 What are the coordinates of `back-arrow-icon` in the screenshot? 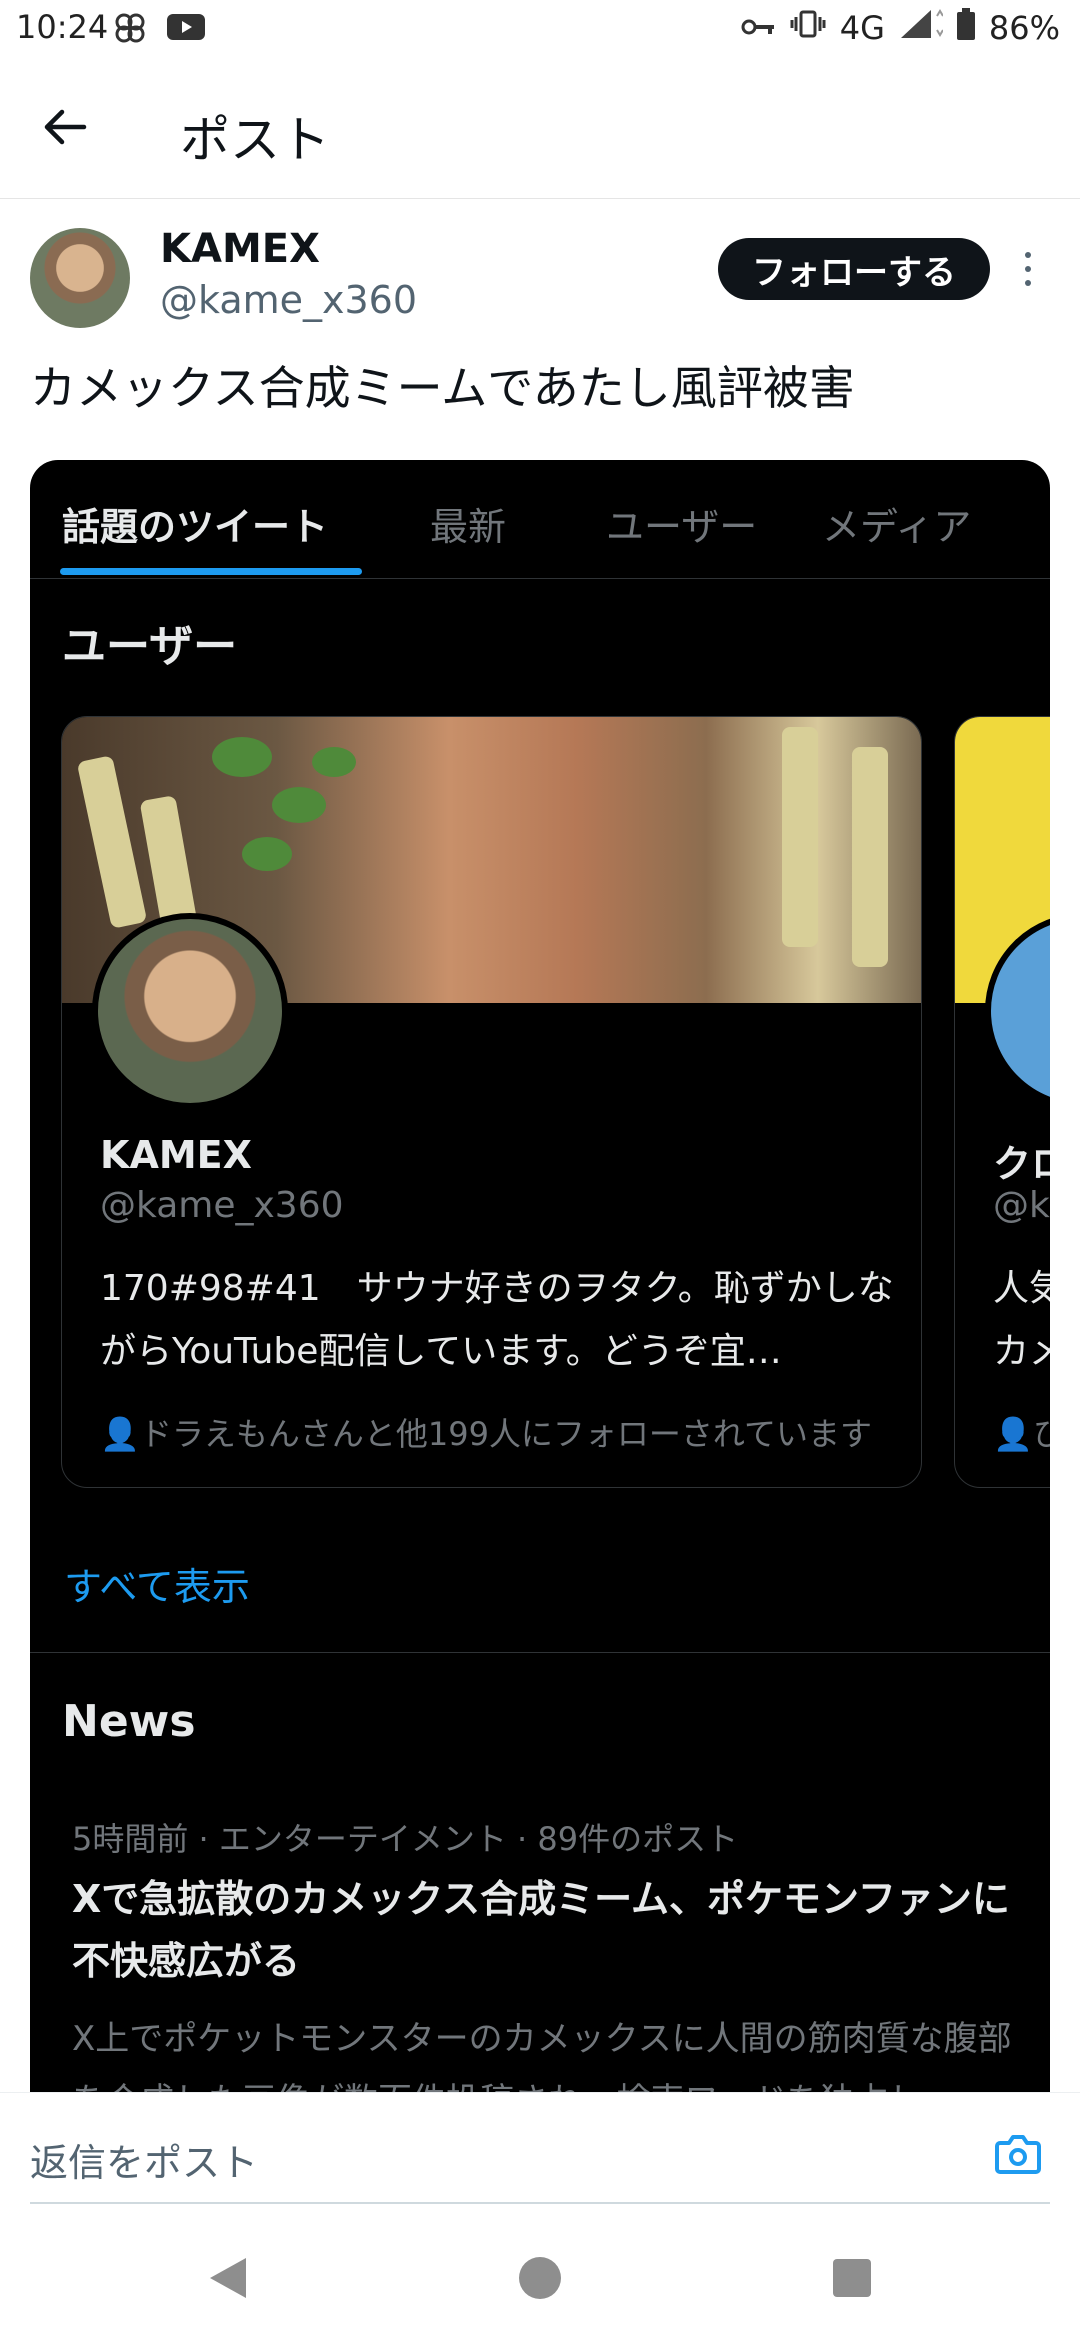 It's located at (70, 127).